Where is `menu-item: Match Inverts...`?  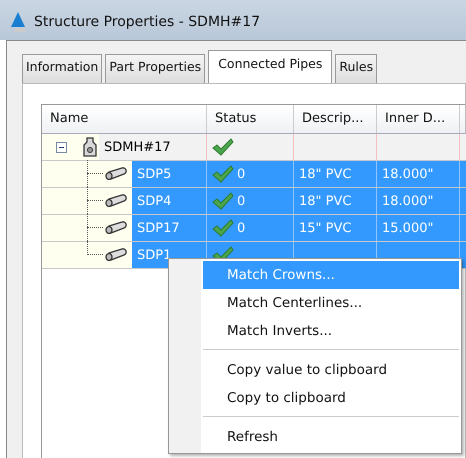
menu-item: Match Inverts... is located at coordinates (331, 331).